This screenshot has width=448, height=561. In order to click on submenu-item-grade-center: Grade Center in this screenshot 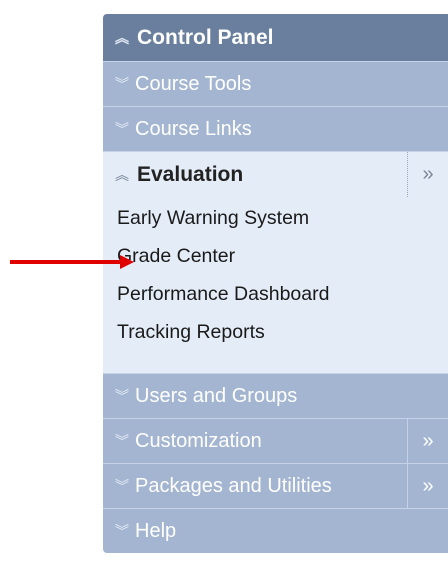, I will do `click(275, 256)`.